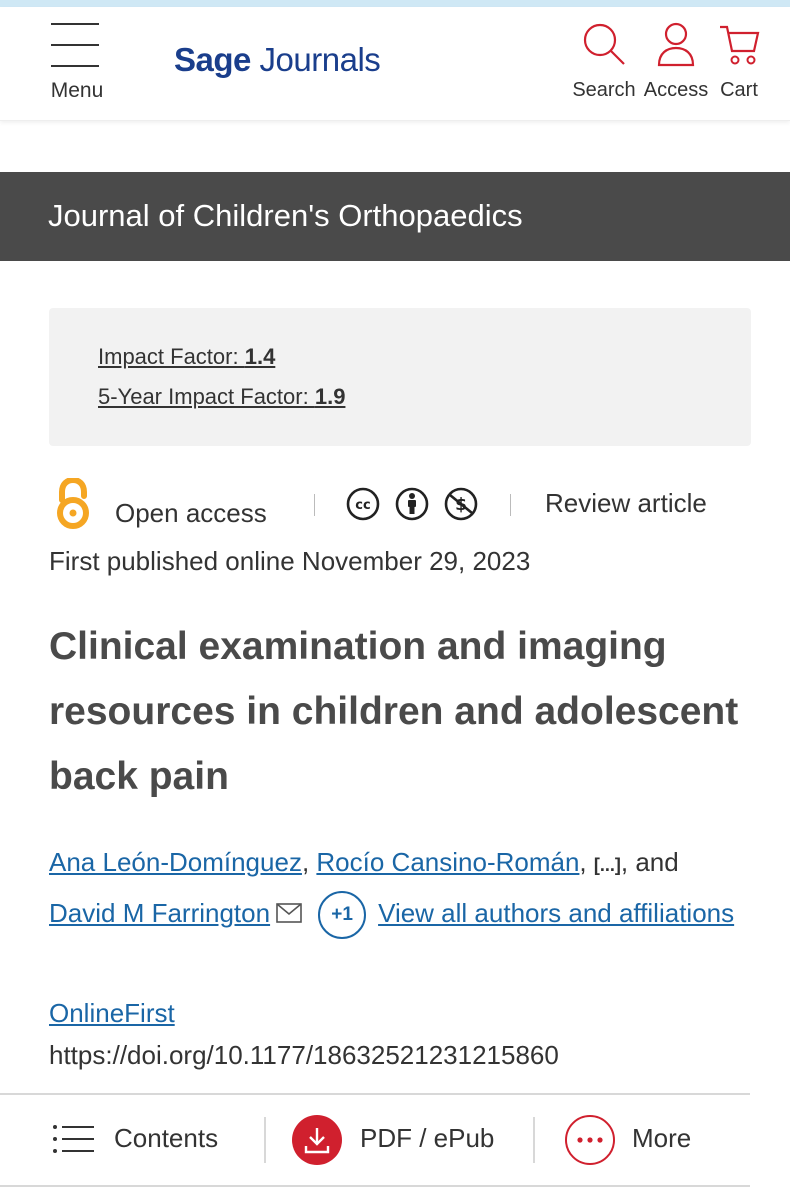 The height and width of the screenshot is (1200, 790). Describe the element at coordinates (166, 1138) in the screenshot. I see `contents-label: Contents` at that location.